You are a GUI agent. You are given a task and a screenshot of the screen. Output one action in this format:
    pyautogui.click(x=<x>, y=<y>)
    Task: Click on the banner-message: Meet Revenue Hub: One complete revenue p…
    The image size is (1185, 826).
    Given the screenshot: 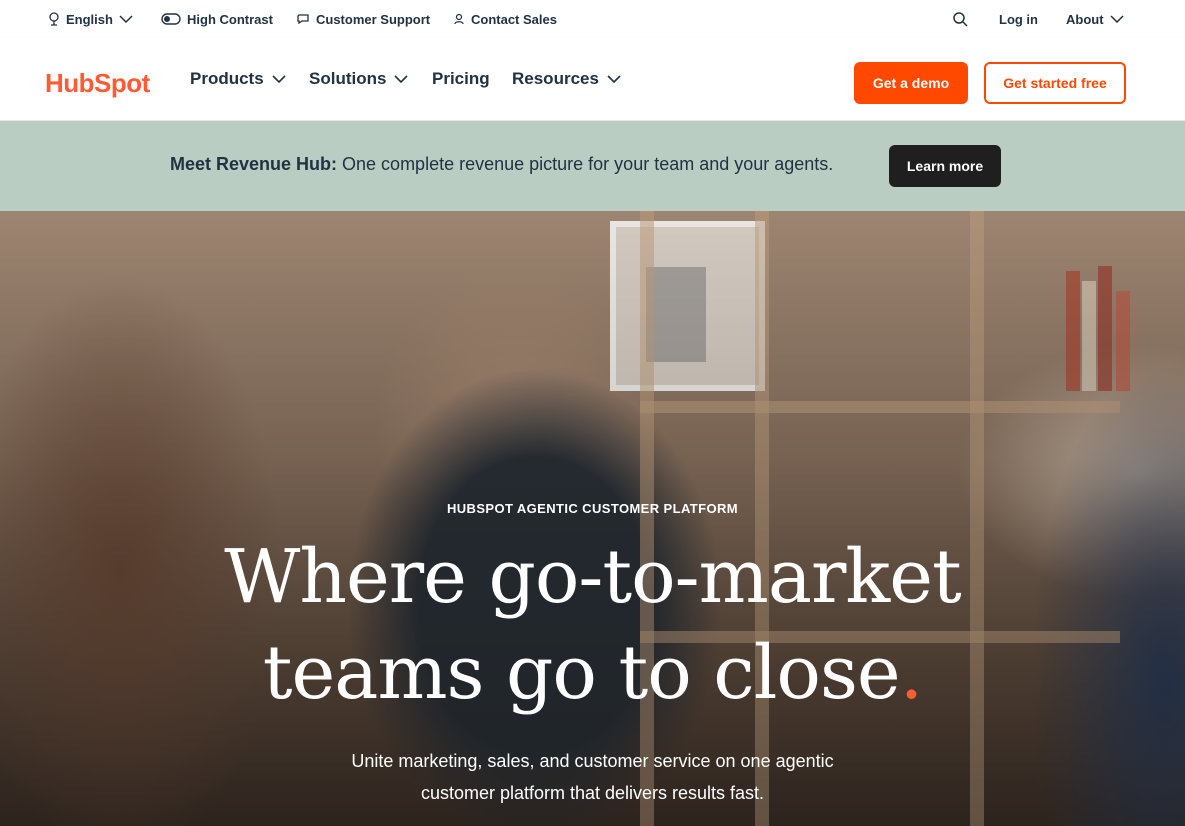 What is the action you would take?
    pyautogui.click(x=501, y=164)
    